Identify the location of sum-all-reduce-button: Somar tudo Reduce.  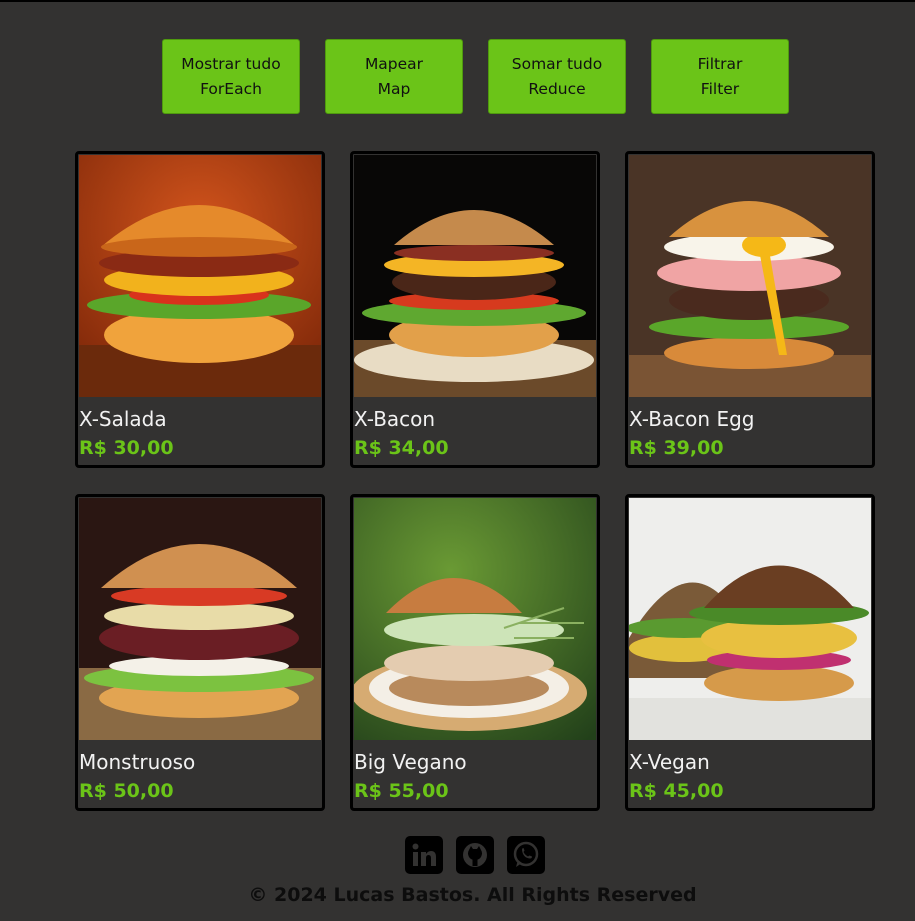
(557, 76).